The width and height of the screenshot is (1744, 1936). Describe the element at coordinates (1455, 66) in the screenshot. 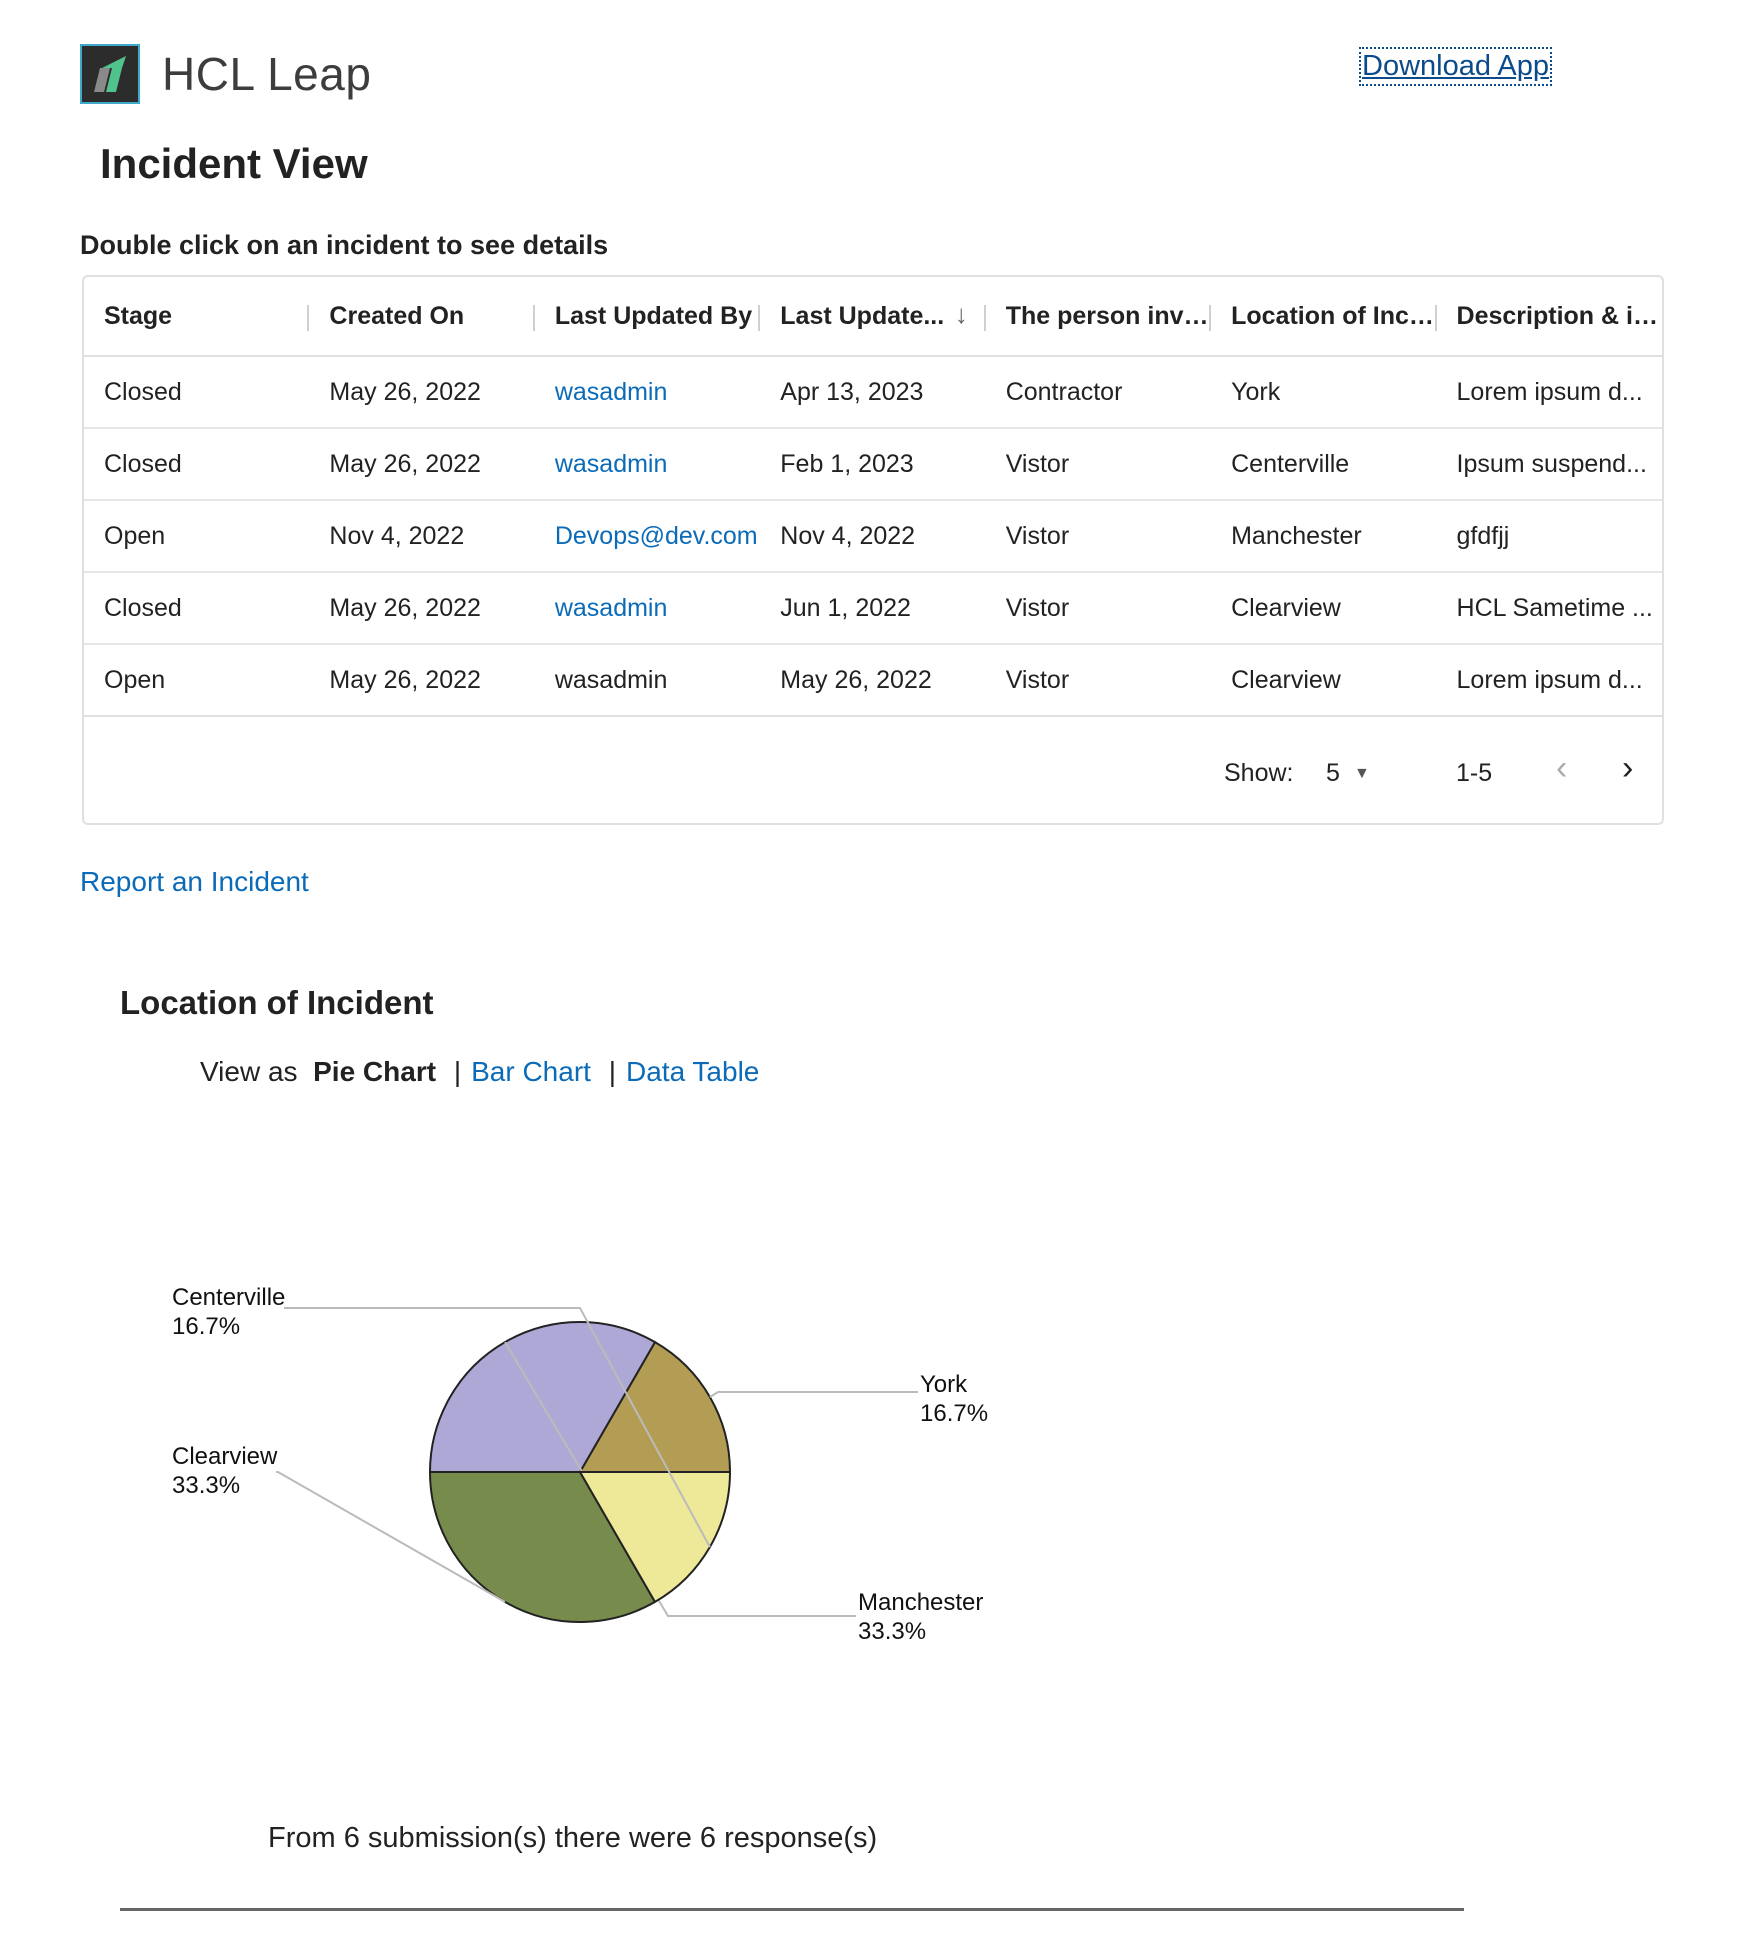

I see `download-app-link: Download App` at that location.